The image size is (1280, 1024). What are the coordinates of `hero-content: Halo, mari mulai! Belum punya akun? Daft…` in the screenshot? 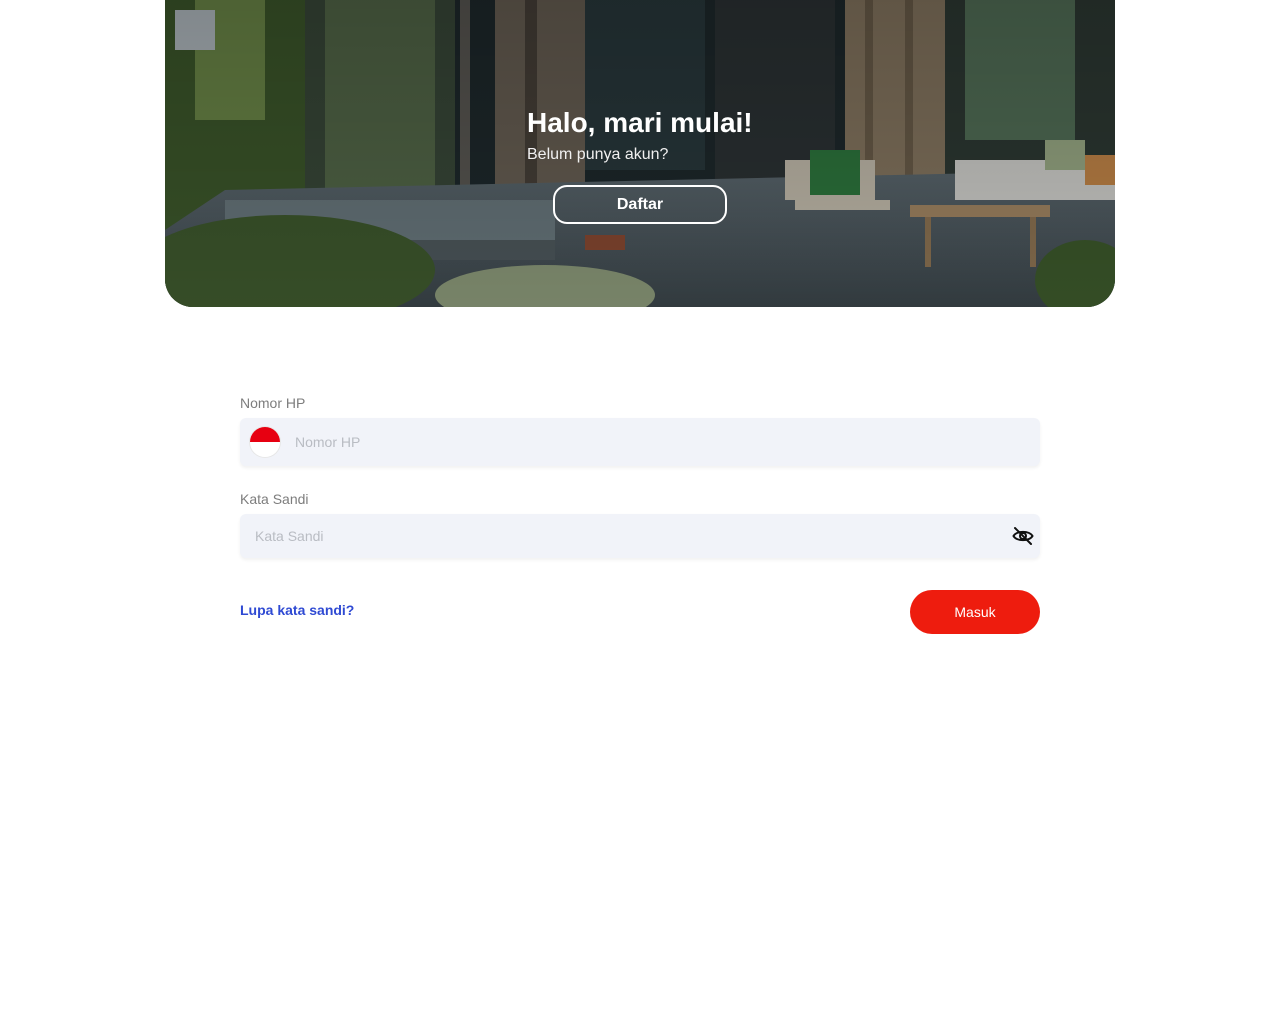 It's located at (642, 165).